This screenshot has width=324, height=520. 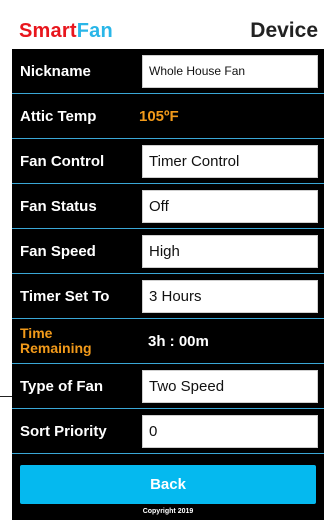 I want to click on nickname-field: Whole House Fan, so click(x=230, y=71).